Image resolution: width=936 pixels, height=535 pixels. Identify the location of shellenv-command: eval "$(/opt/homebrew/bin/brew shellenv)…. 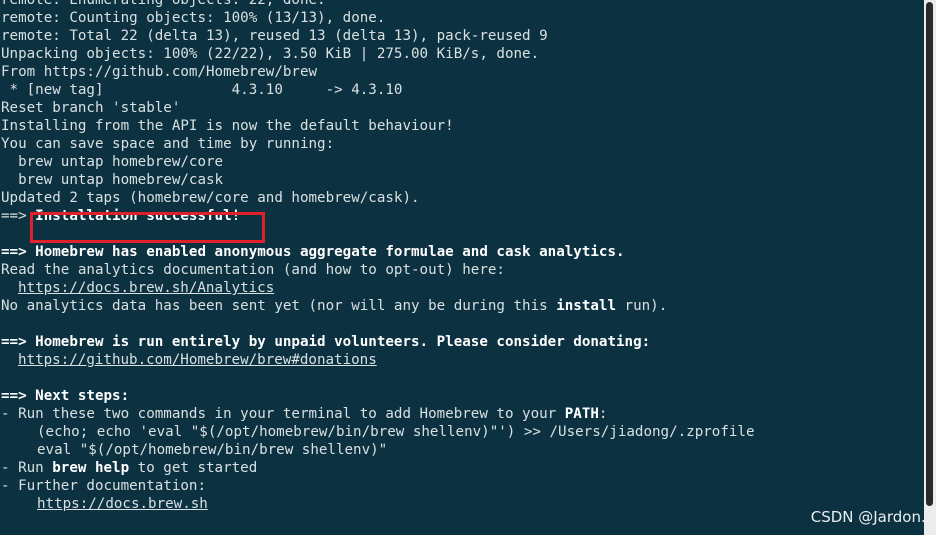
(212, 450).